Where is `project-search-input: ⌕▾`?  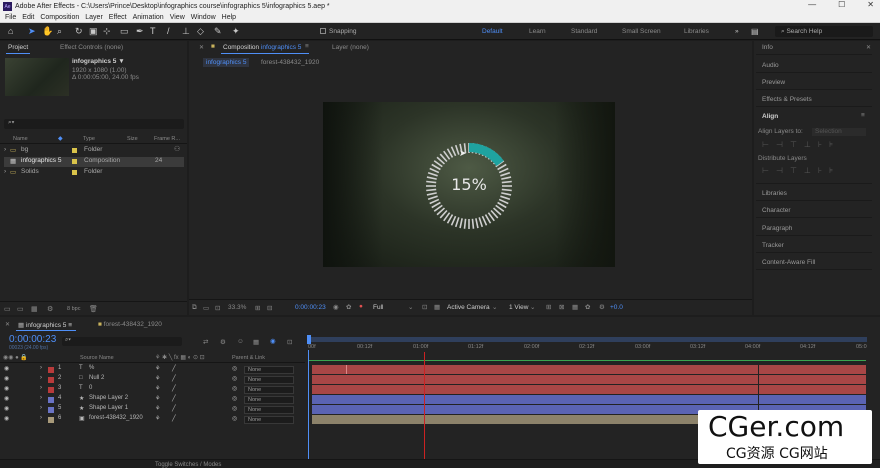 project-search-input: ⌕▾ is located at coordinates (94, 124).